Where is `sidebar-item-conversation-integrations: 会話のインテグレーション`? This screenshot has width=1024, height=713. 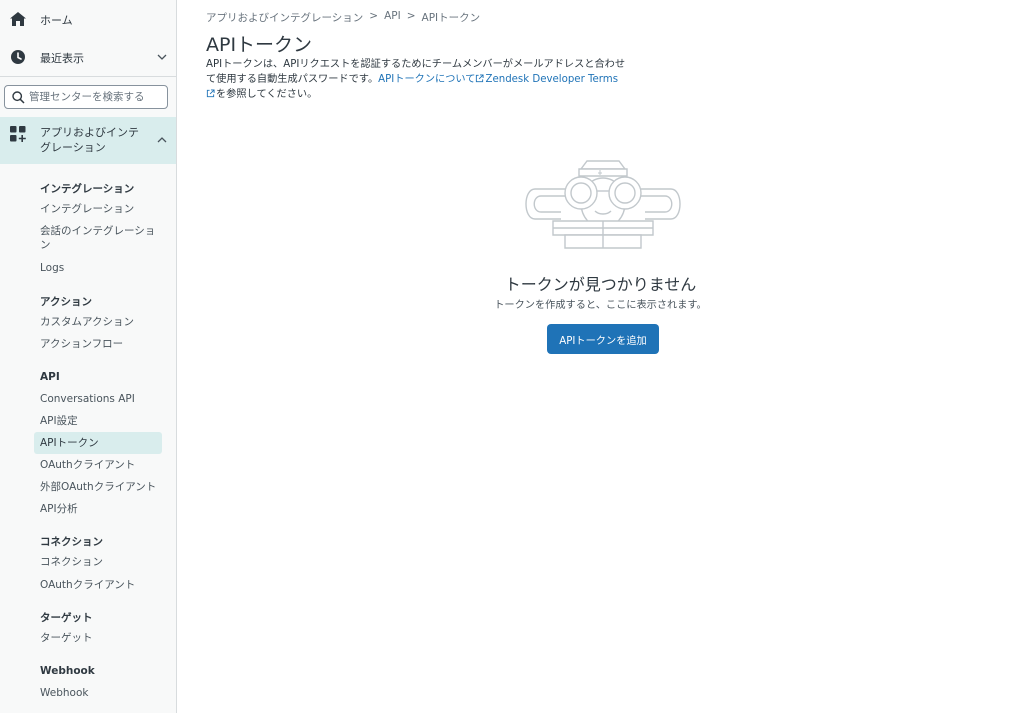
sidebar-item-conversation-integrations: 会話のインテグレーション is located at coordinates (102, 238).